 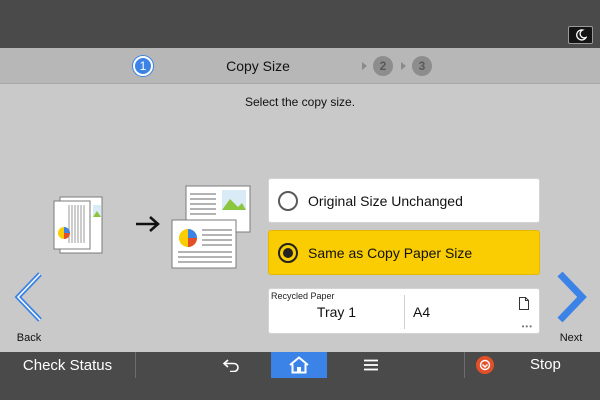 I want to click on back-label: Back, so click(x=29, y=338).